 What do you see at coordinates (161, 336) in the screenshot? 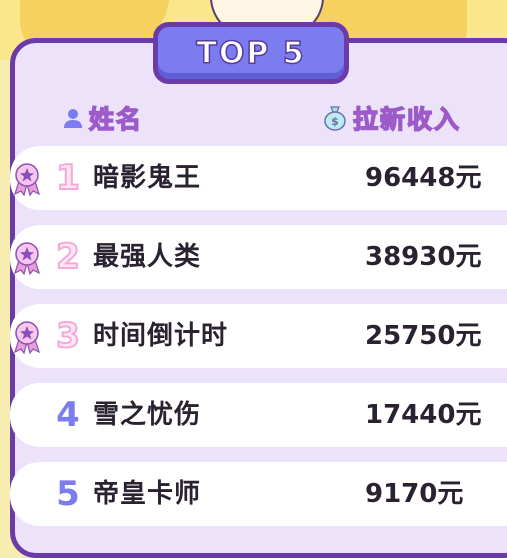
I see `player-name: 时间倒计时` at bounding box center [161, 336].